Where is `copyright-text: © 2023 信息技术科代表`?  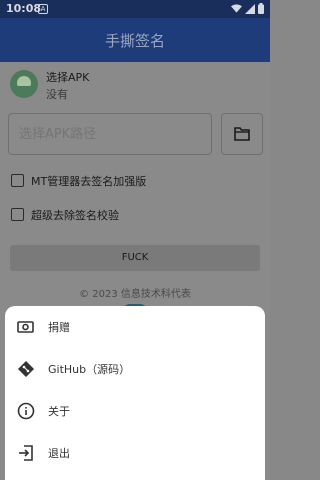
copyright-text: © 2023 信息技术科代表 is located at coordinates (135, 294).